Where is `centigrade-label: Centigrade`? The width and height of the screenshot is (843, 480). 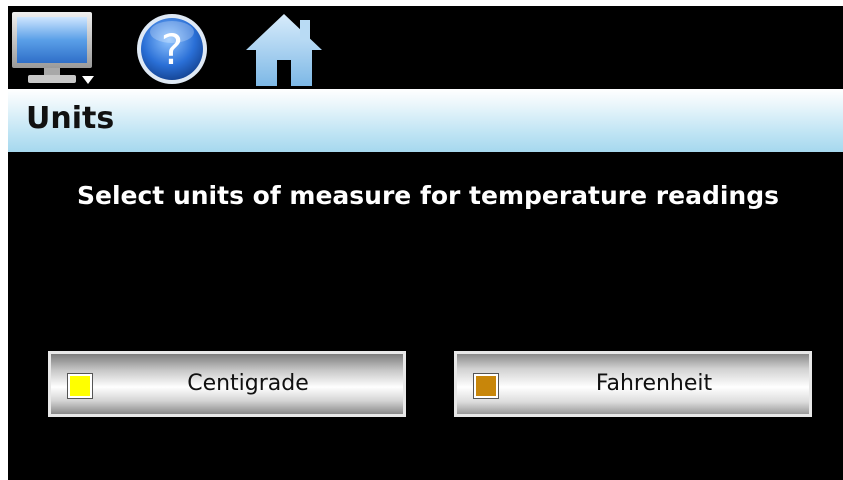
centigrade-label: Centigrade is located at coordinates (248, 383).